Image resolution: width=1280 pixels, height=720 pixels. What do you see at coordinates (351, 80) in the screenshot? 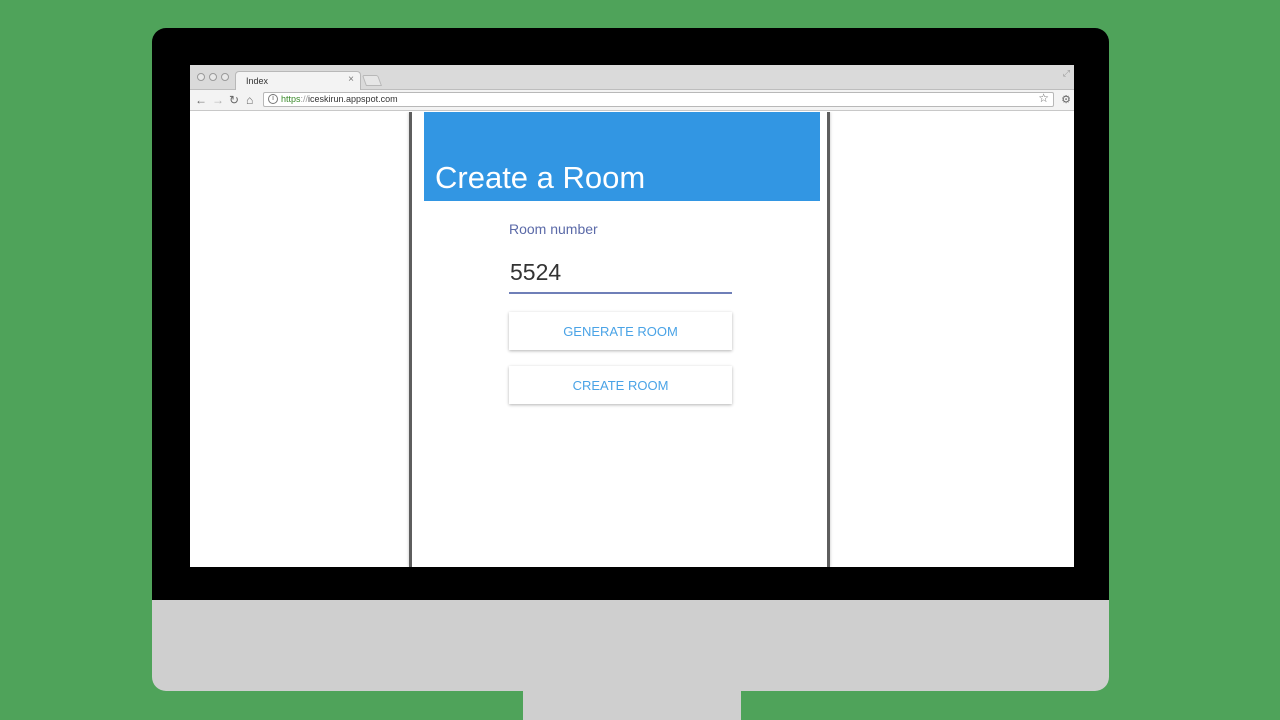
I see `tab-close-icon: ×` at bounding box center [351, 80].